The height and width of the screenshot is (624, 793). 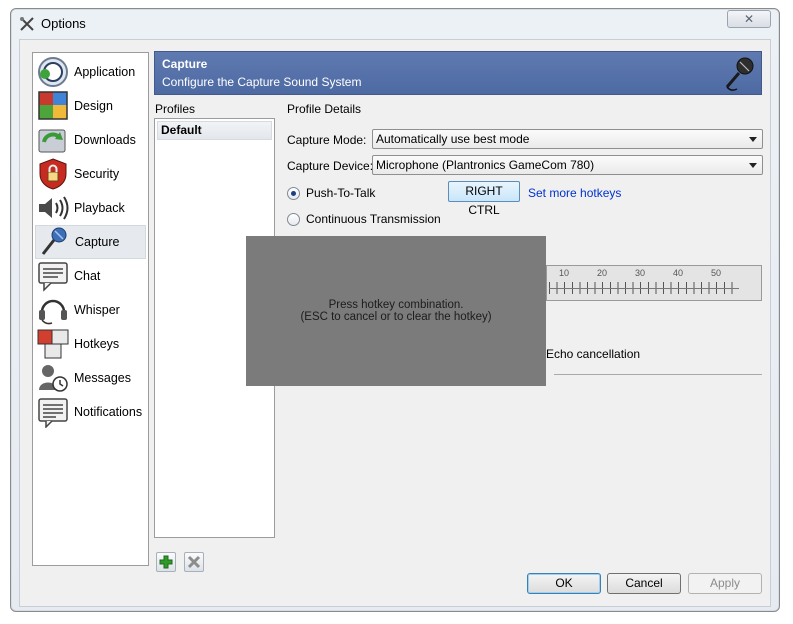 What do you see at coordinates (453, 139) in the screenshot?
I see `capture-mode-value: Automatically use best mode` at bounding box center [453, 139].